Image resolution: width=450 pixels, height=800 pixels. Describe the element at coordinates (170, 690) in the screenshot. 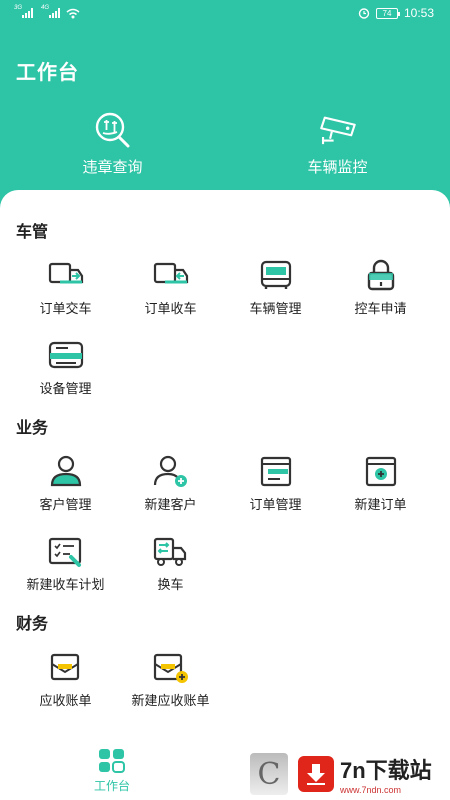

I see `new-receivable-bill-button: 新建应收账单` at that location.